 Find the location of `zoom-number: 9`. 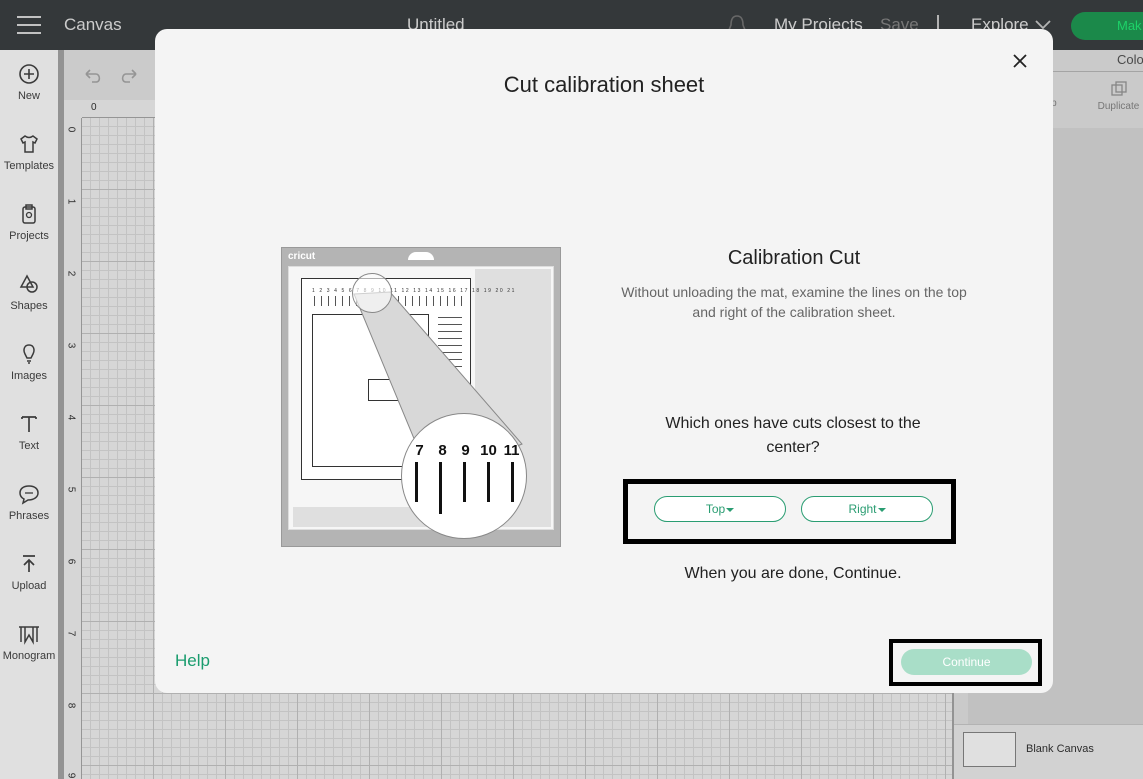

zoom-number: 9 is located at coordinates (465, 450).